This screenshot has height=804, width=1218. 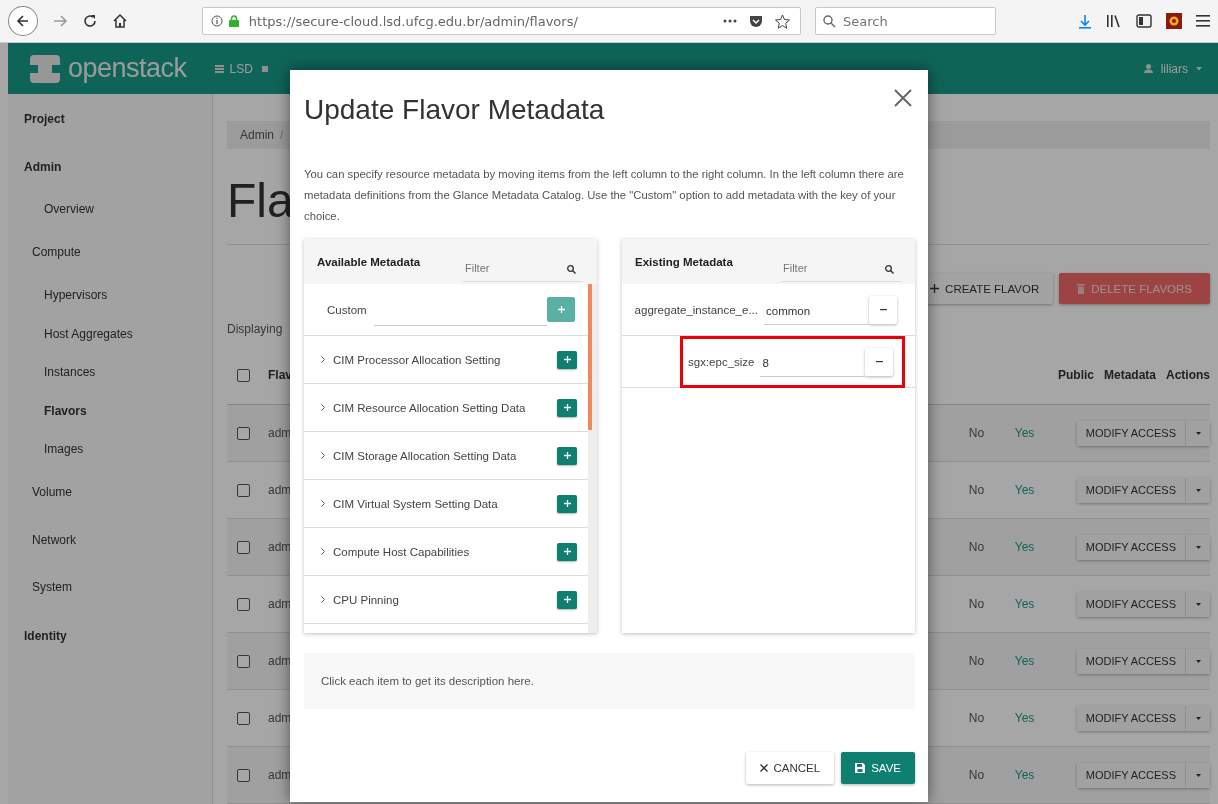 What do you see at coordinates (44, 119) in the screenshot?
I see `sidebar-item: Project` at bounding box center [44, 119].